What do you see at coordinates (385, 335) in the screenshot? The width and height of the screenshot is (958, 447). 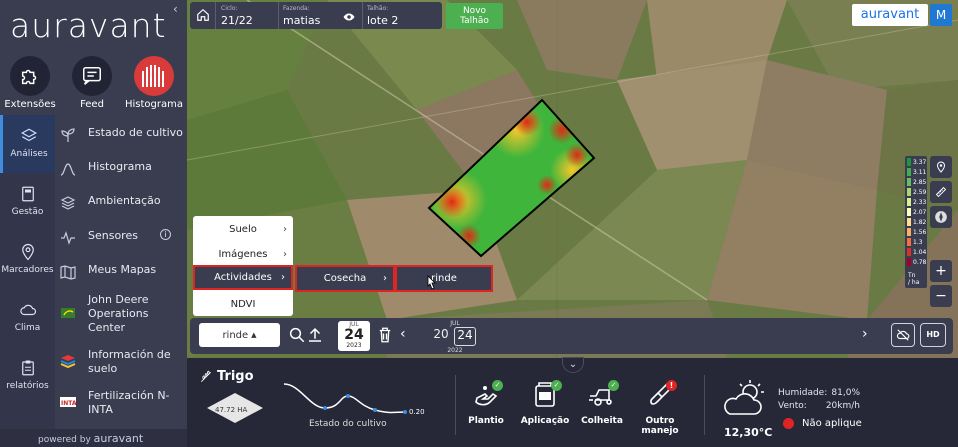 I see `trash-icon` at bounding box center [385, 335].